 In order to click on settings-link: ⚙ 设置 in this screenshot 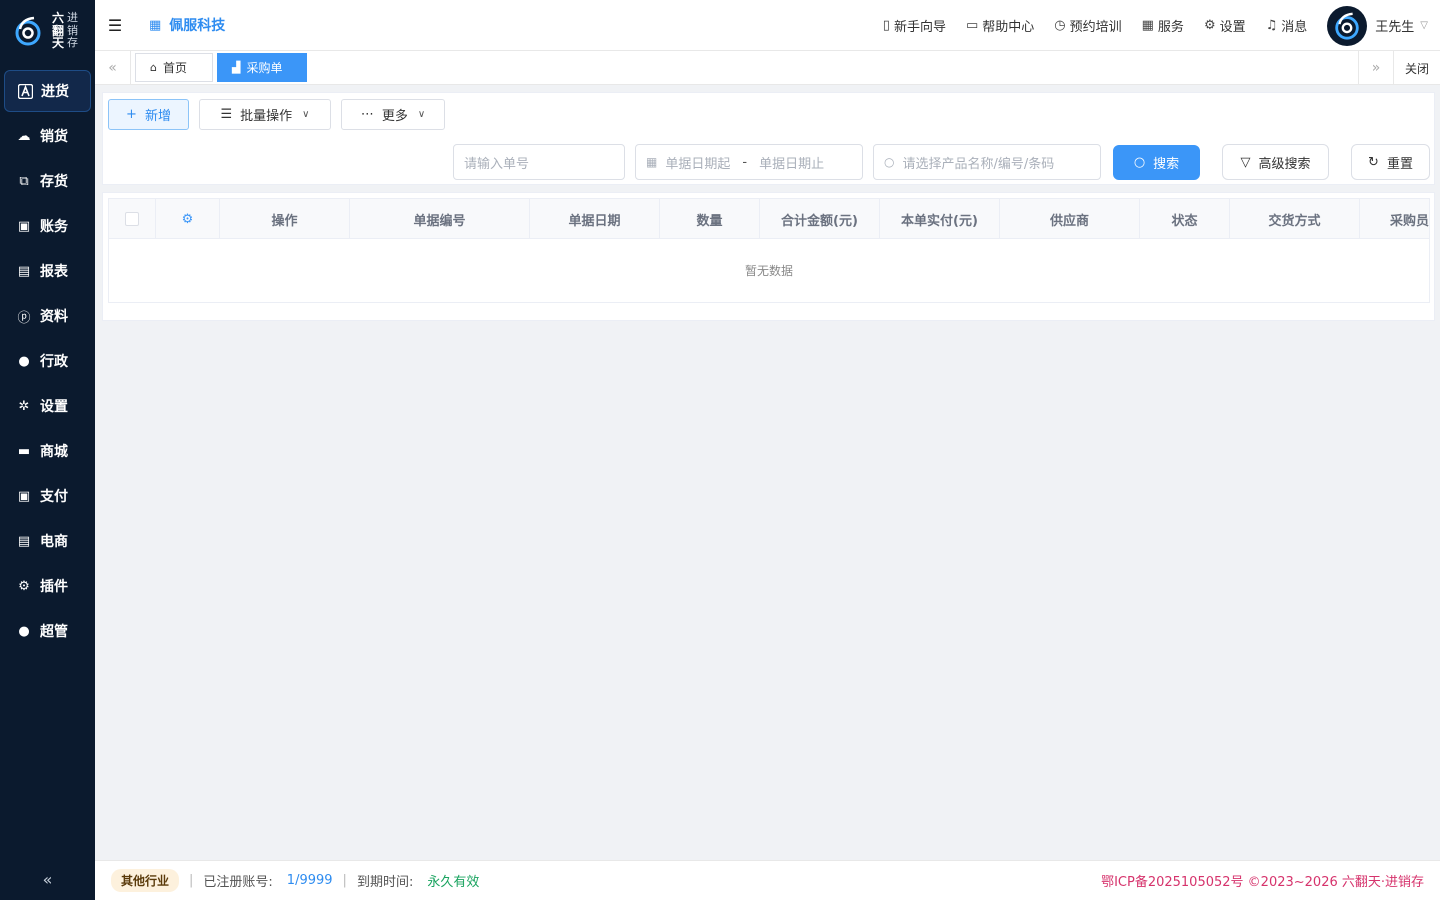, I will do `click(1225, 25)`.